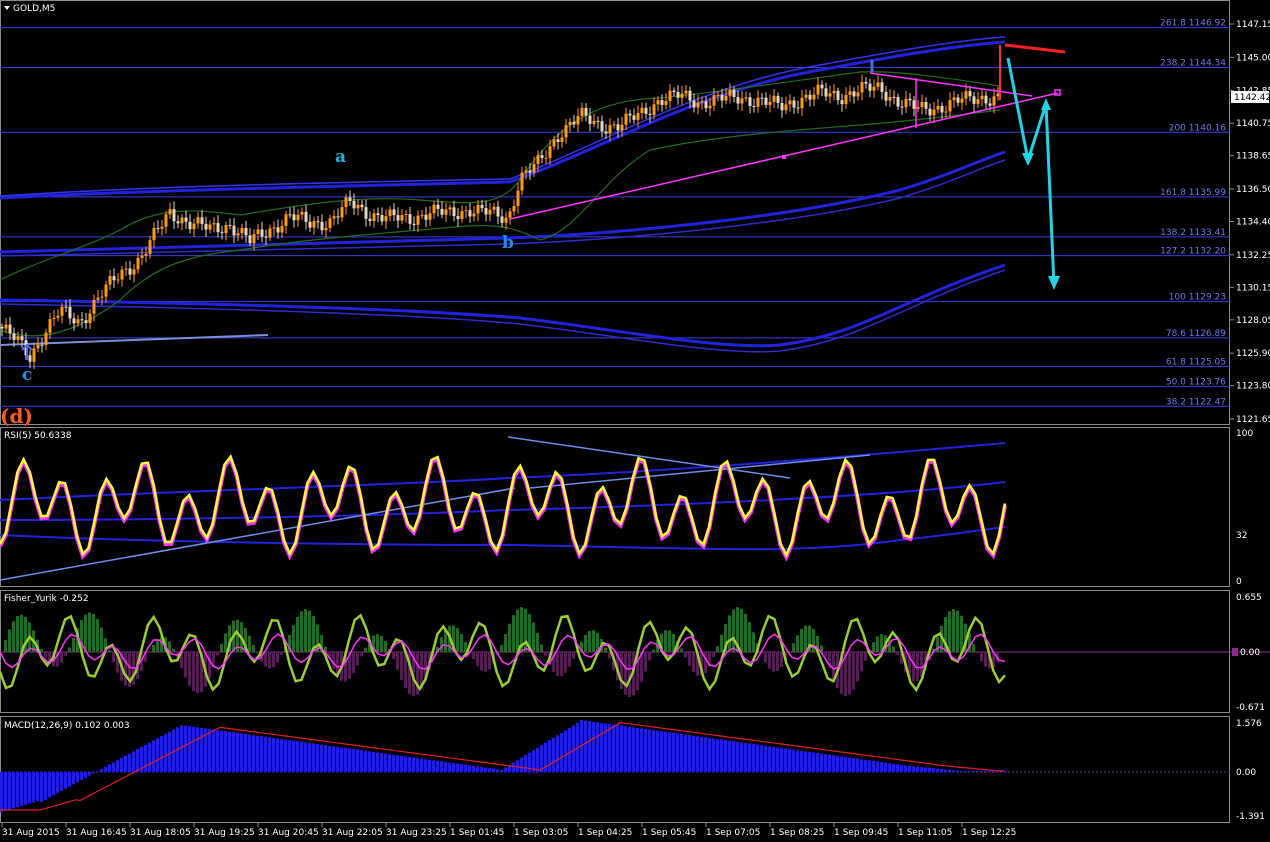 The width and height of the screenshot is (1270, 842). Describe the element at coordinates (7, 8) in the screenshot. I see `menu-triangle-icon` at that location.